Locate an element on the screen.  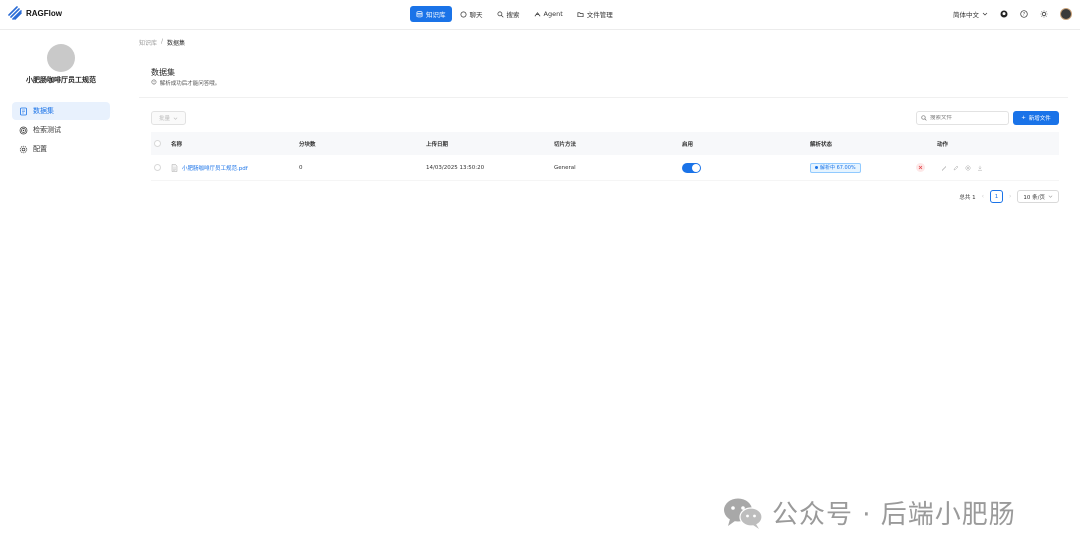
breadcrumb-root: 知识库 is located at coordinates (148, 42).